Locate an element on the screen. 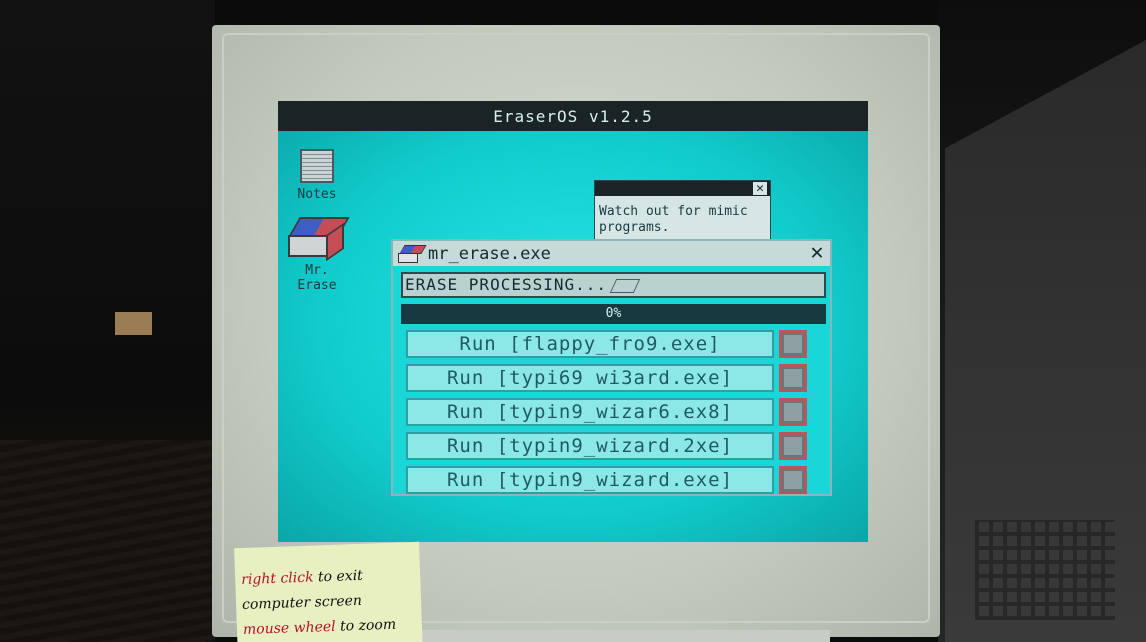 The height and width of the screenshot is (642, 1146). run-button: Run [typin9_wizard.exe] is located at coordinates (590, 480).